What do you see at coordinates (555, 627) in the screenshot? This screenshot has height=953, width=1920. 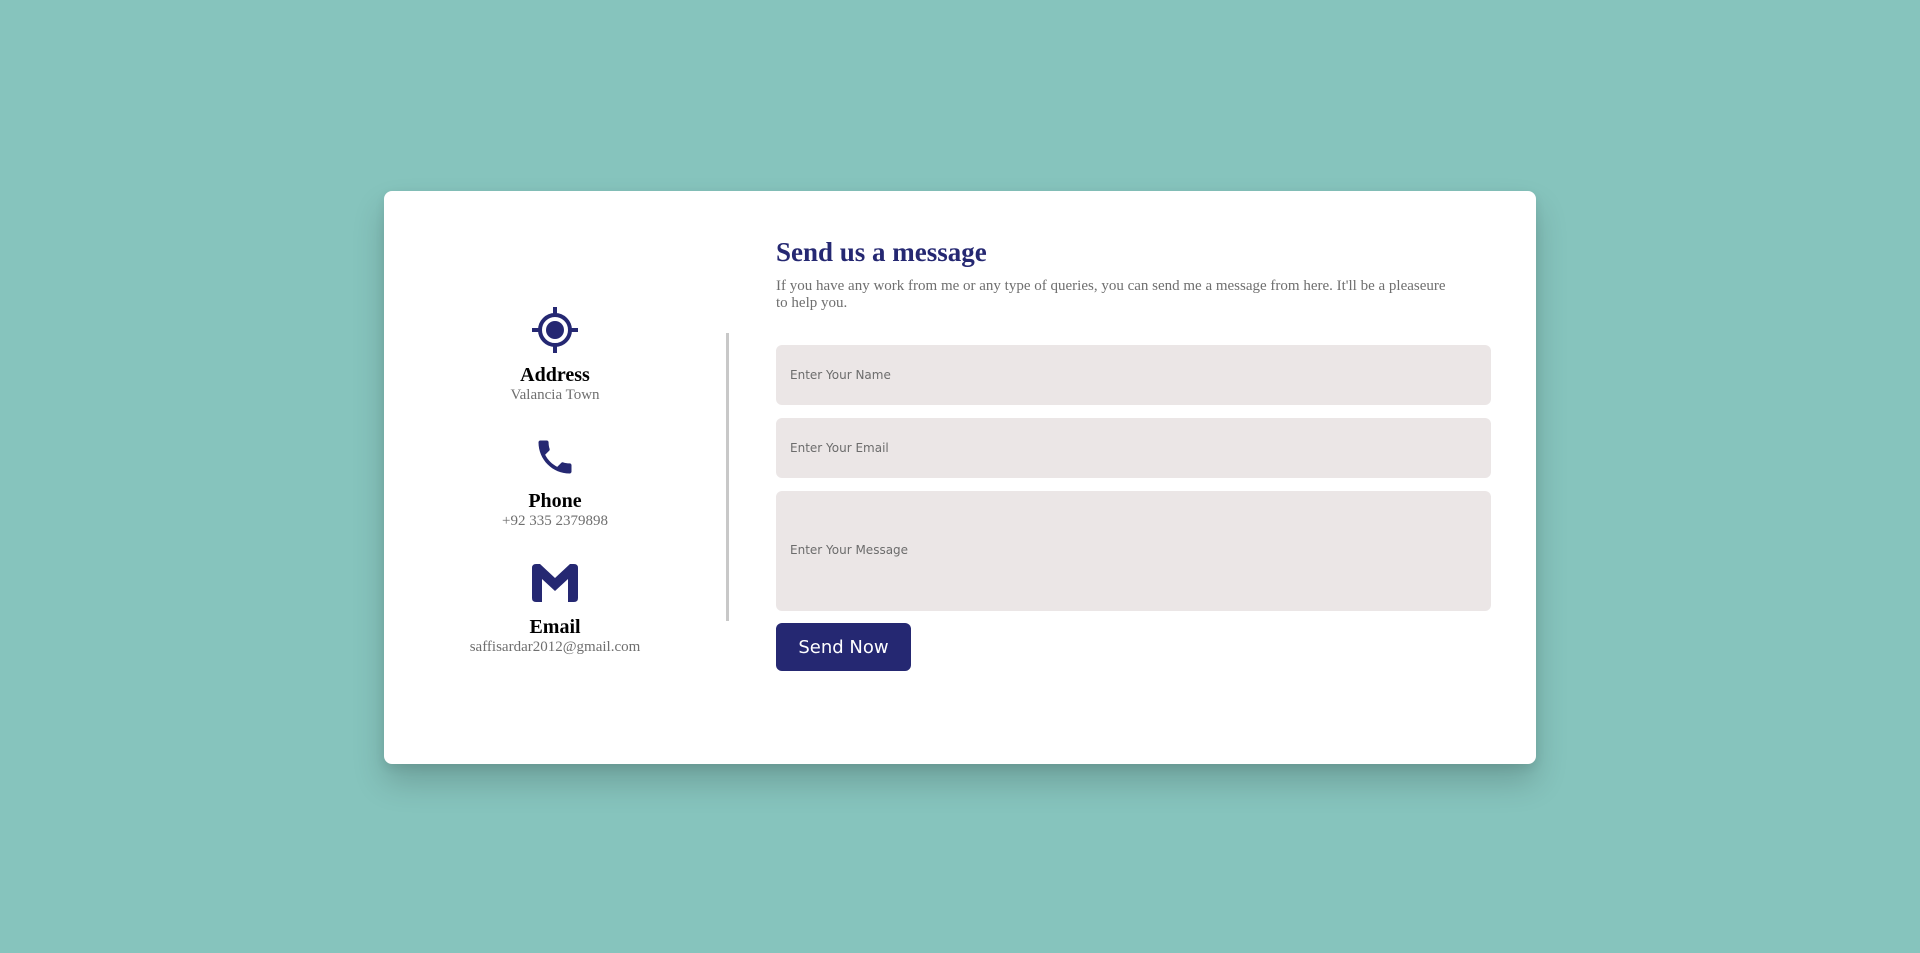 I see `email-title: Email` at bounding box center [555, 627].